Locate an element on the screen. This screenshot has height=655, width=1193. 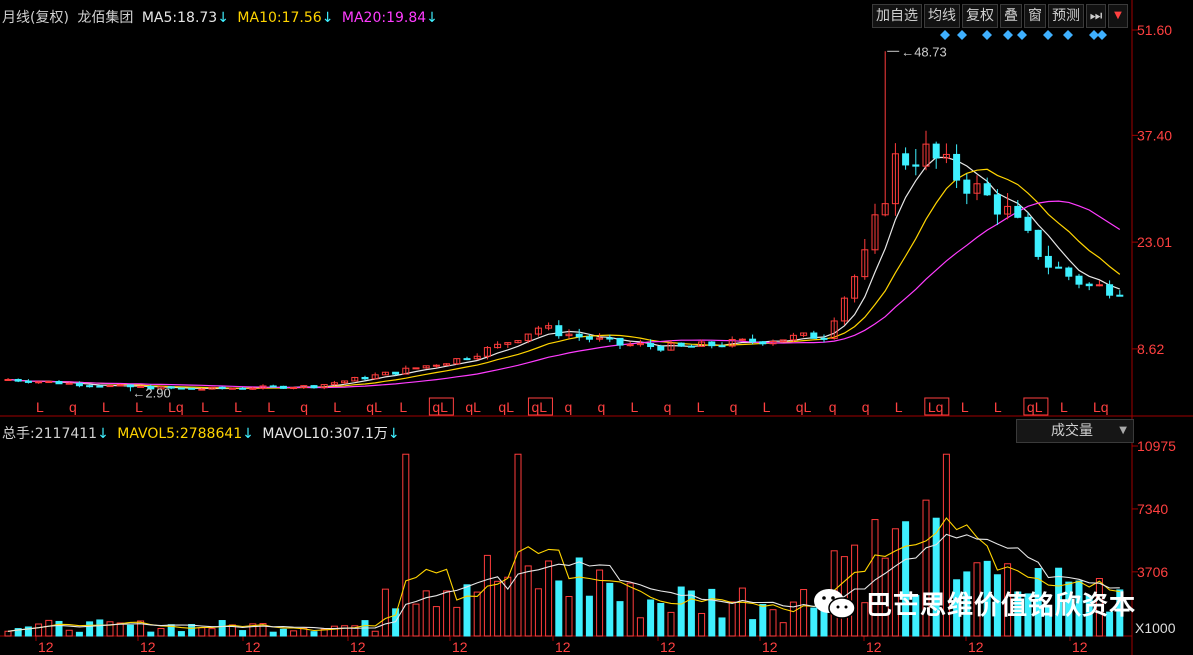
moving-average-button: 均线 is located at coordinates (942, 16).